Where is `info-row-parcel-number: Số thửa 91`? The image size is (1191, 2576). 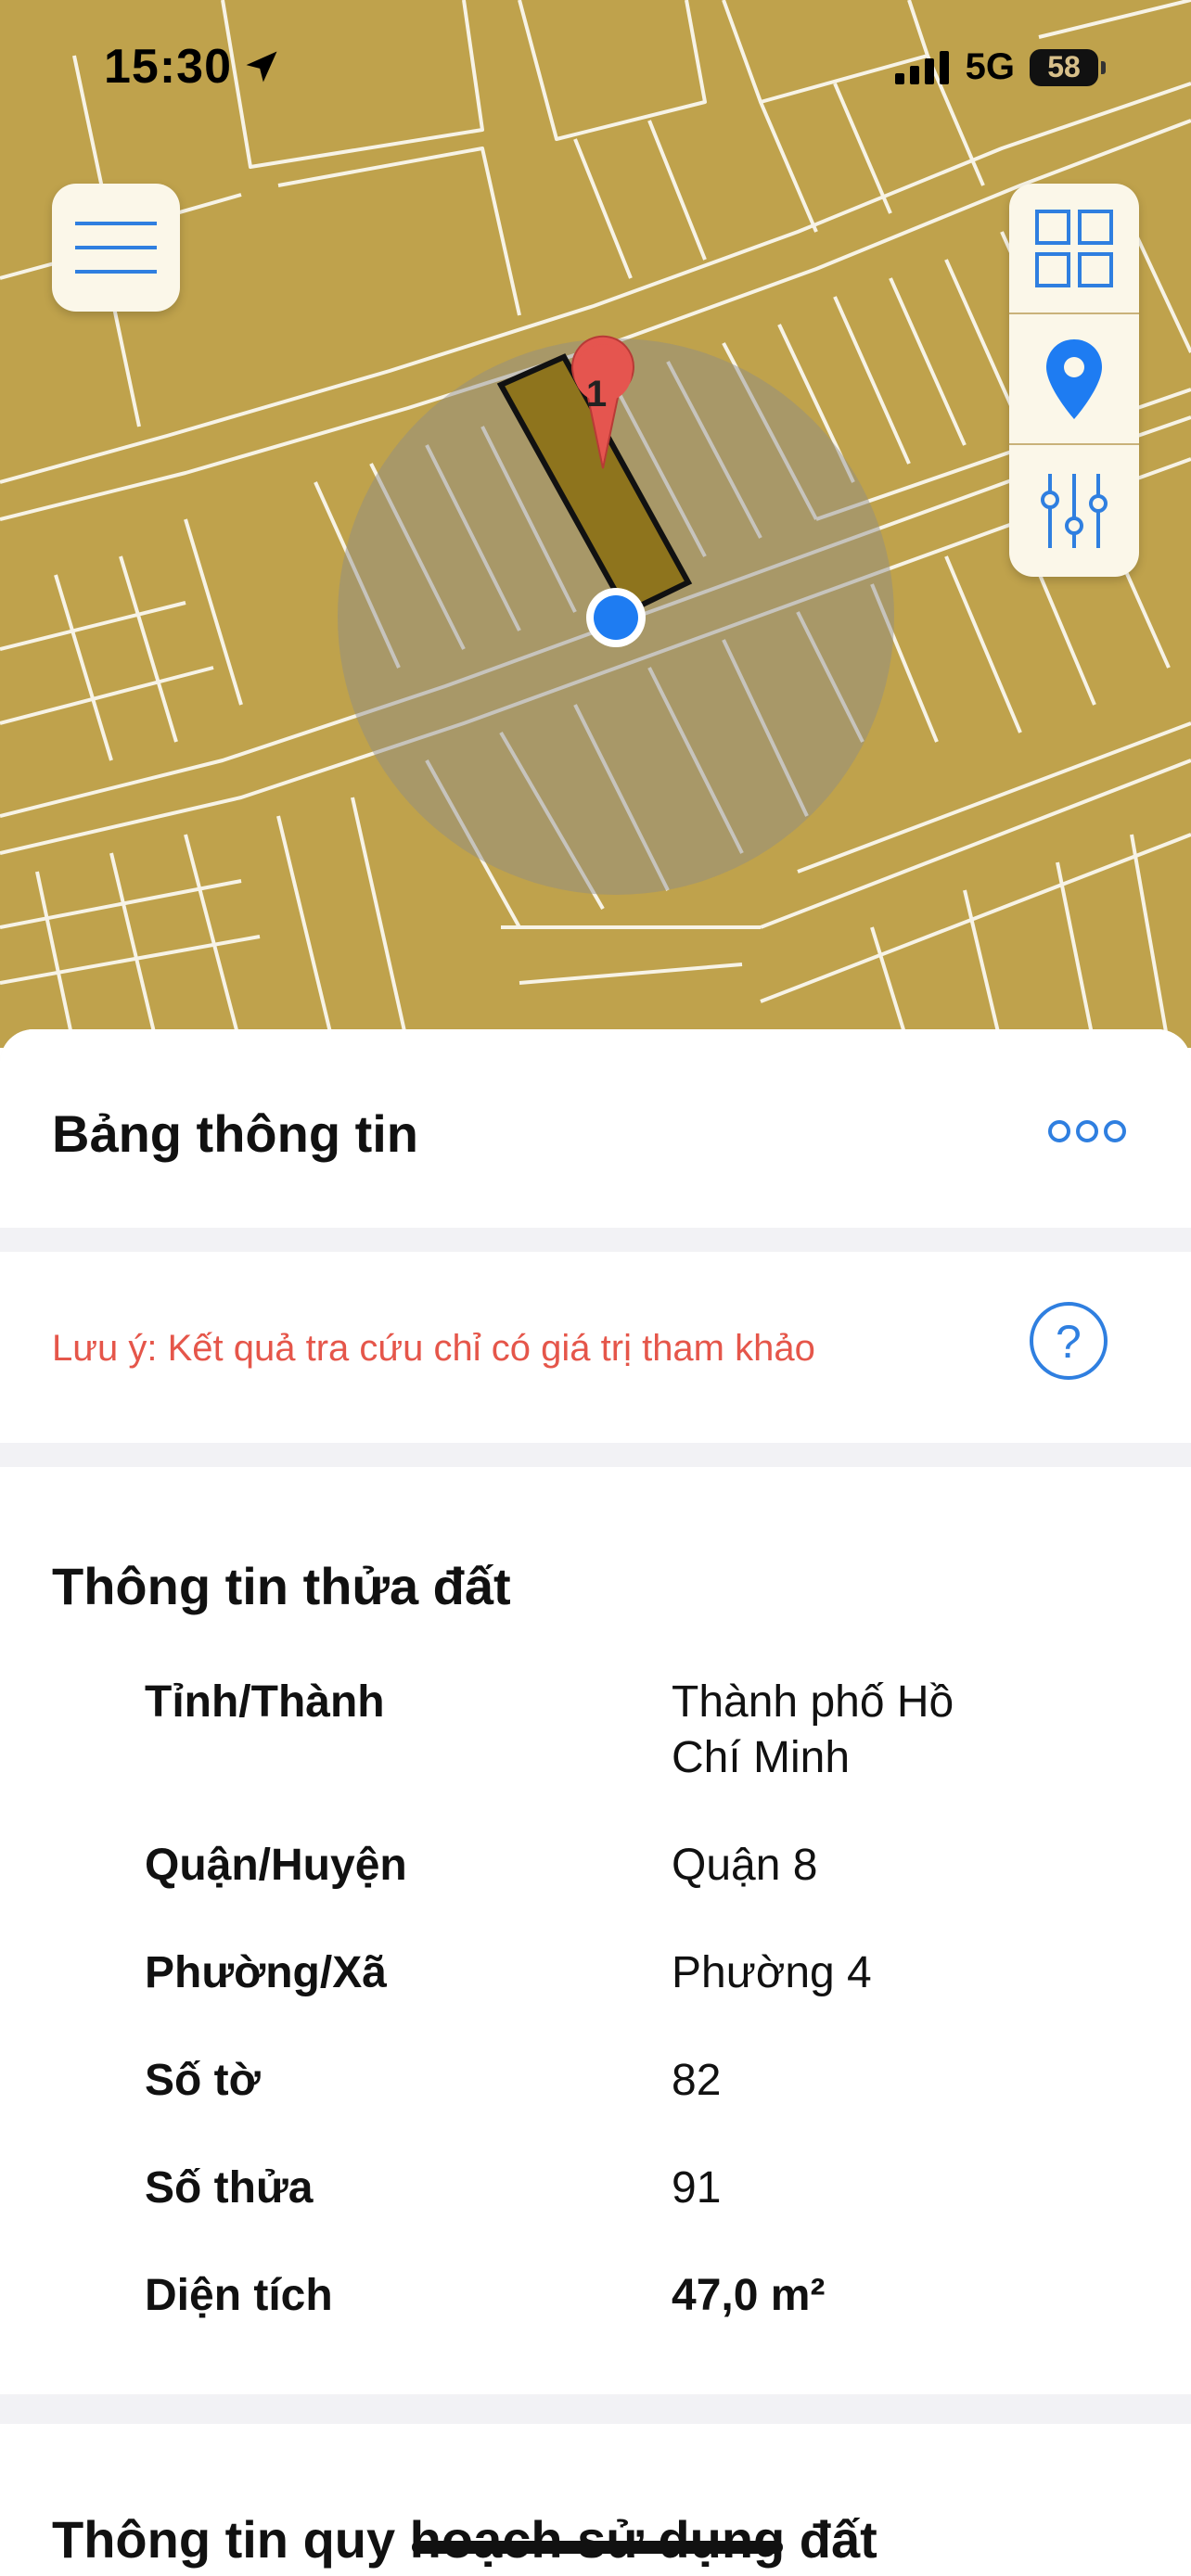 info-row-parcel-number: Số thửa 91 is located at coordinates (645, 2188).